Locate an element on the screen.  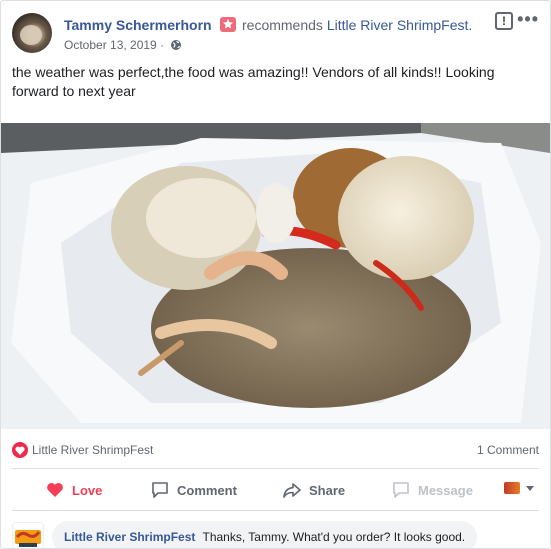
love-reaction-icon is located at coordinates (20, 450).